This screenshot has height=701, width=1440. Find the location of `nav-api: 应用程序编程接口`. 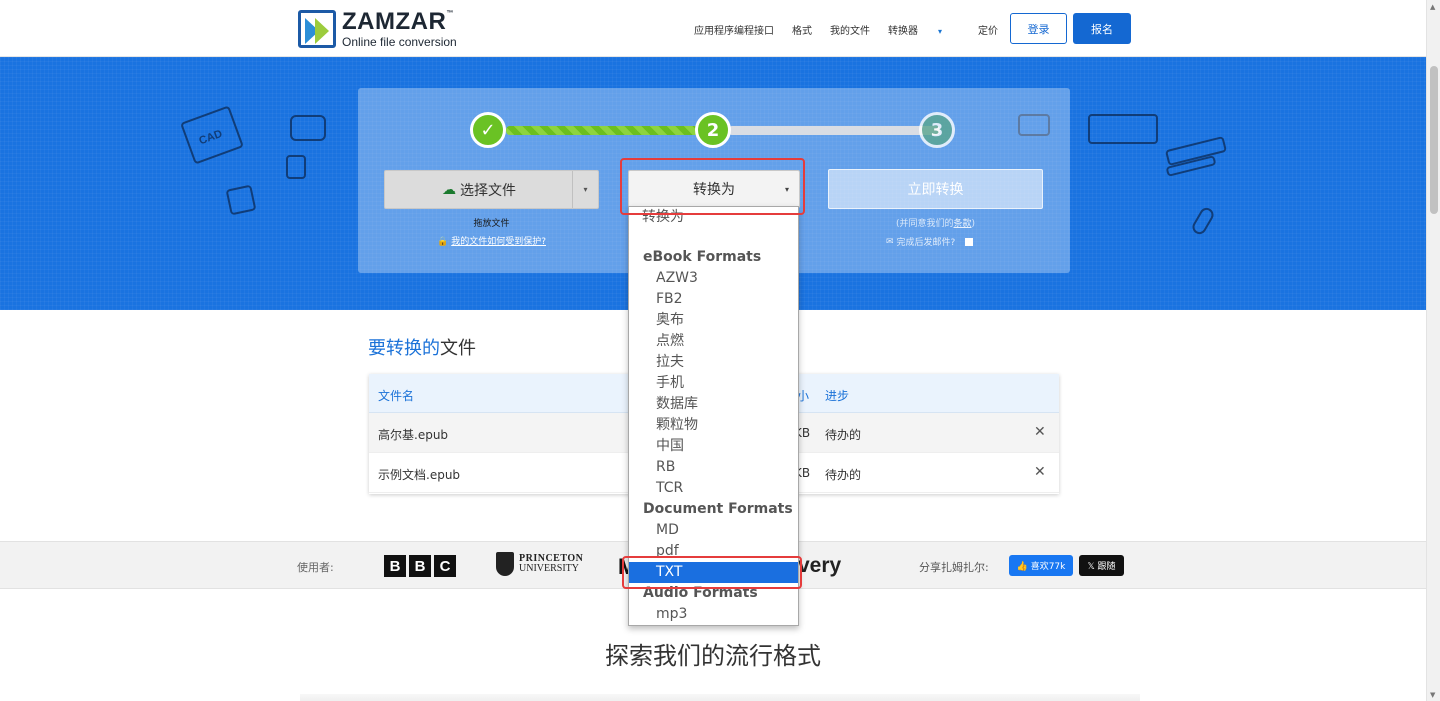

nav-api: 应用程序编程接口 is located at coordinates (734, 29).